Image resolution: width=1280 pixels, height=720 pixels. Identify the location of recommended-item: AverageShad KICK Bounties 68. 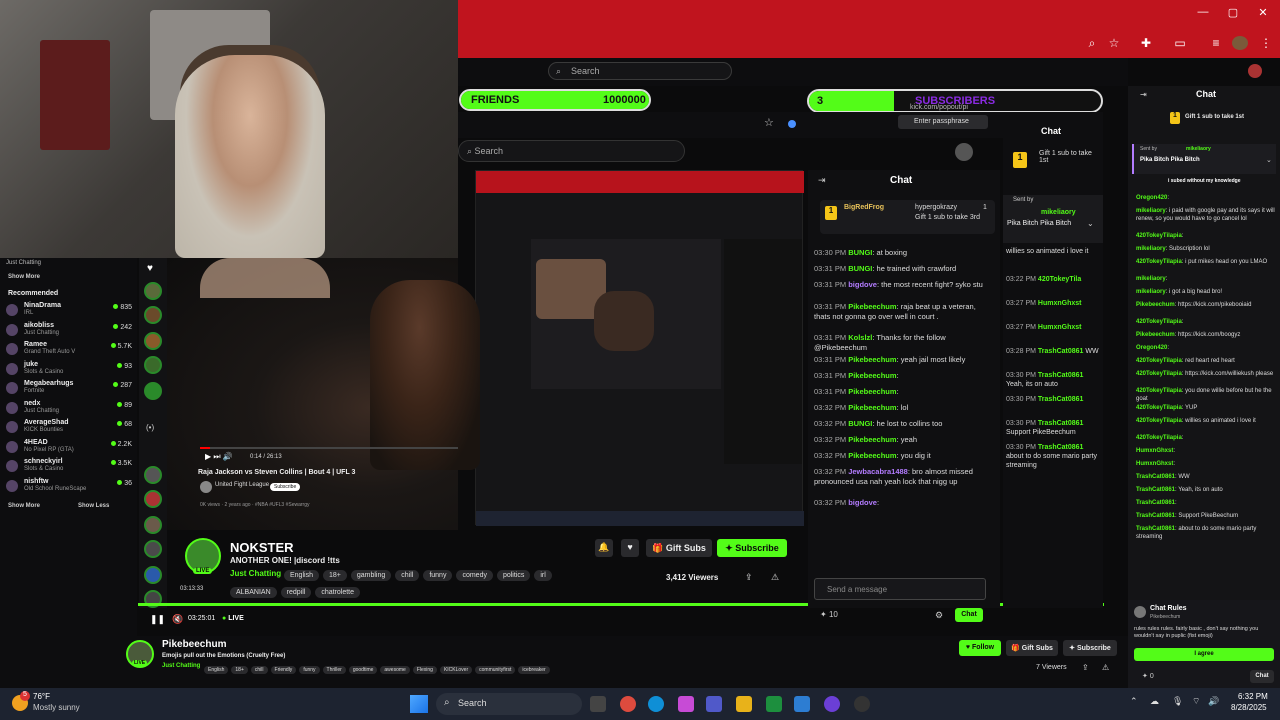
(70, 428).